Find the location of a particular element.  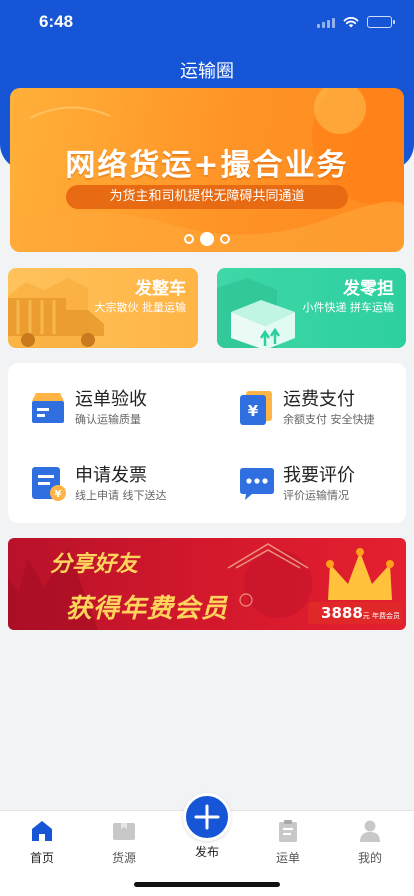

status-bar: 6:48 is located at coordinates (207, 22).